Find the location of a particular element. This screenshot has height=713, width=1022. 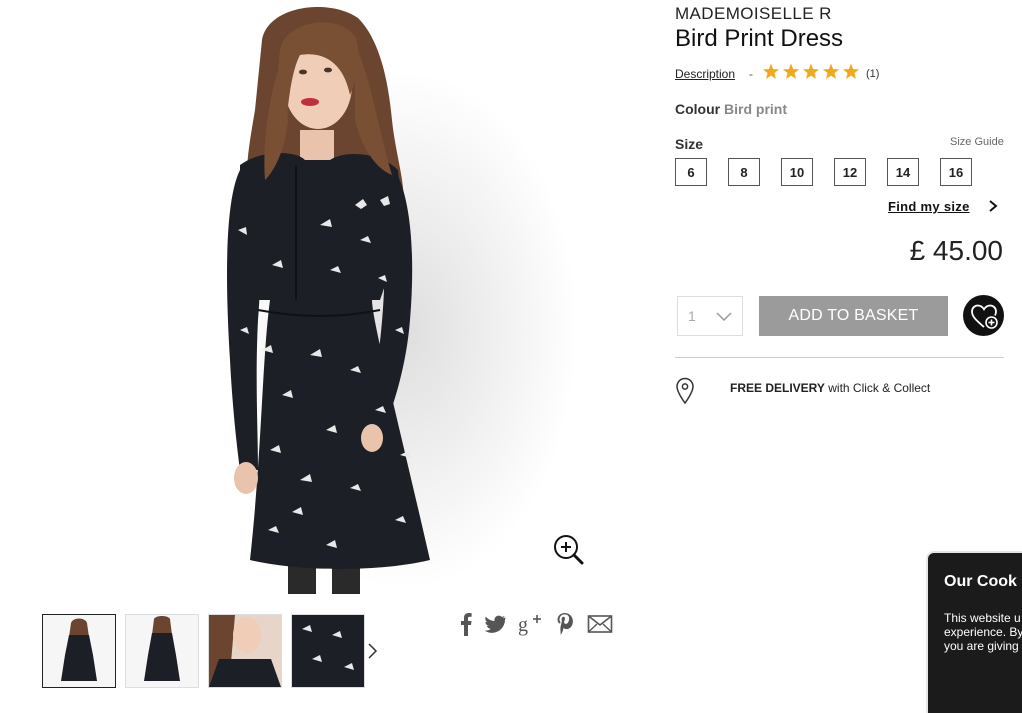

cookie-title: Our Cook is located at coordinates (980, 581).